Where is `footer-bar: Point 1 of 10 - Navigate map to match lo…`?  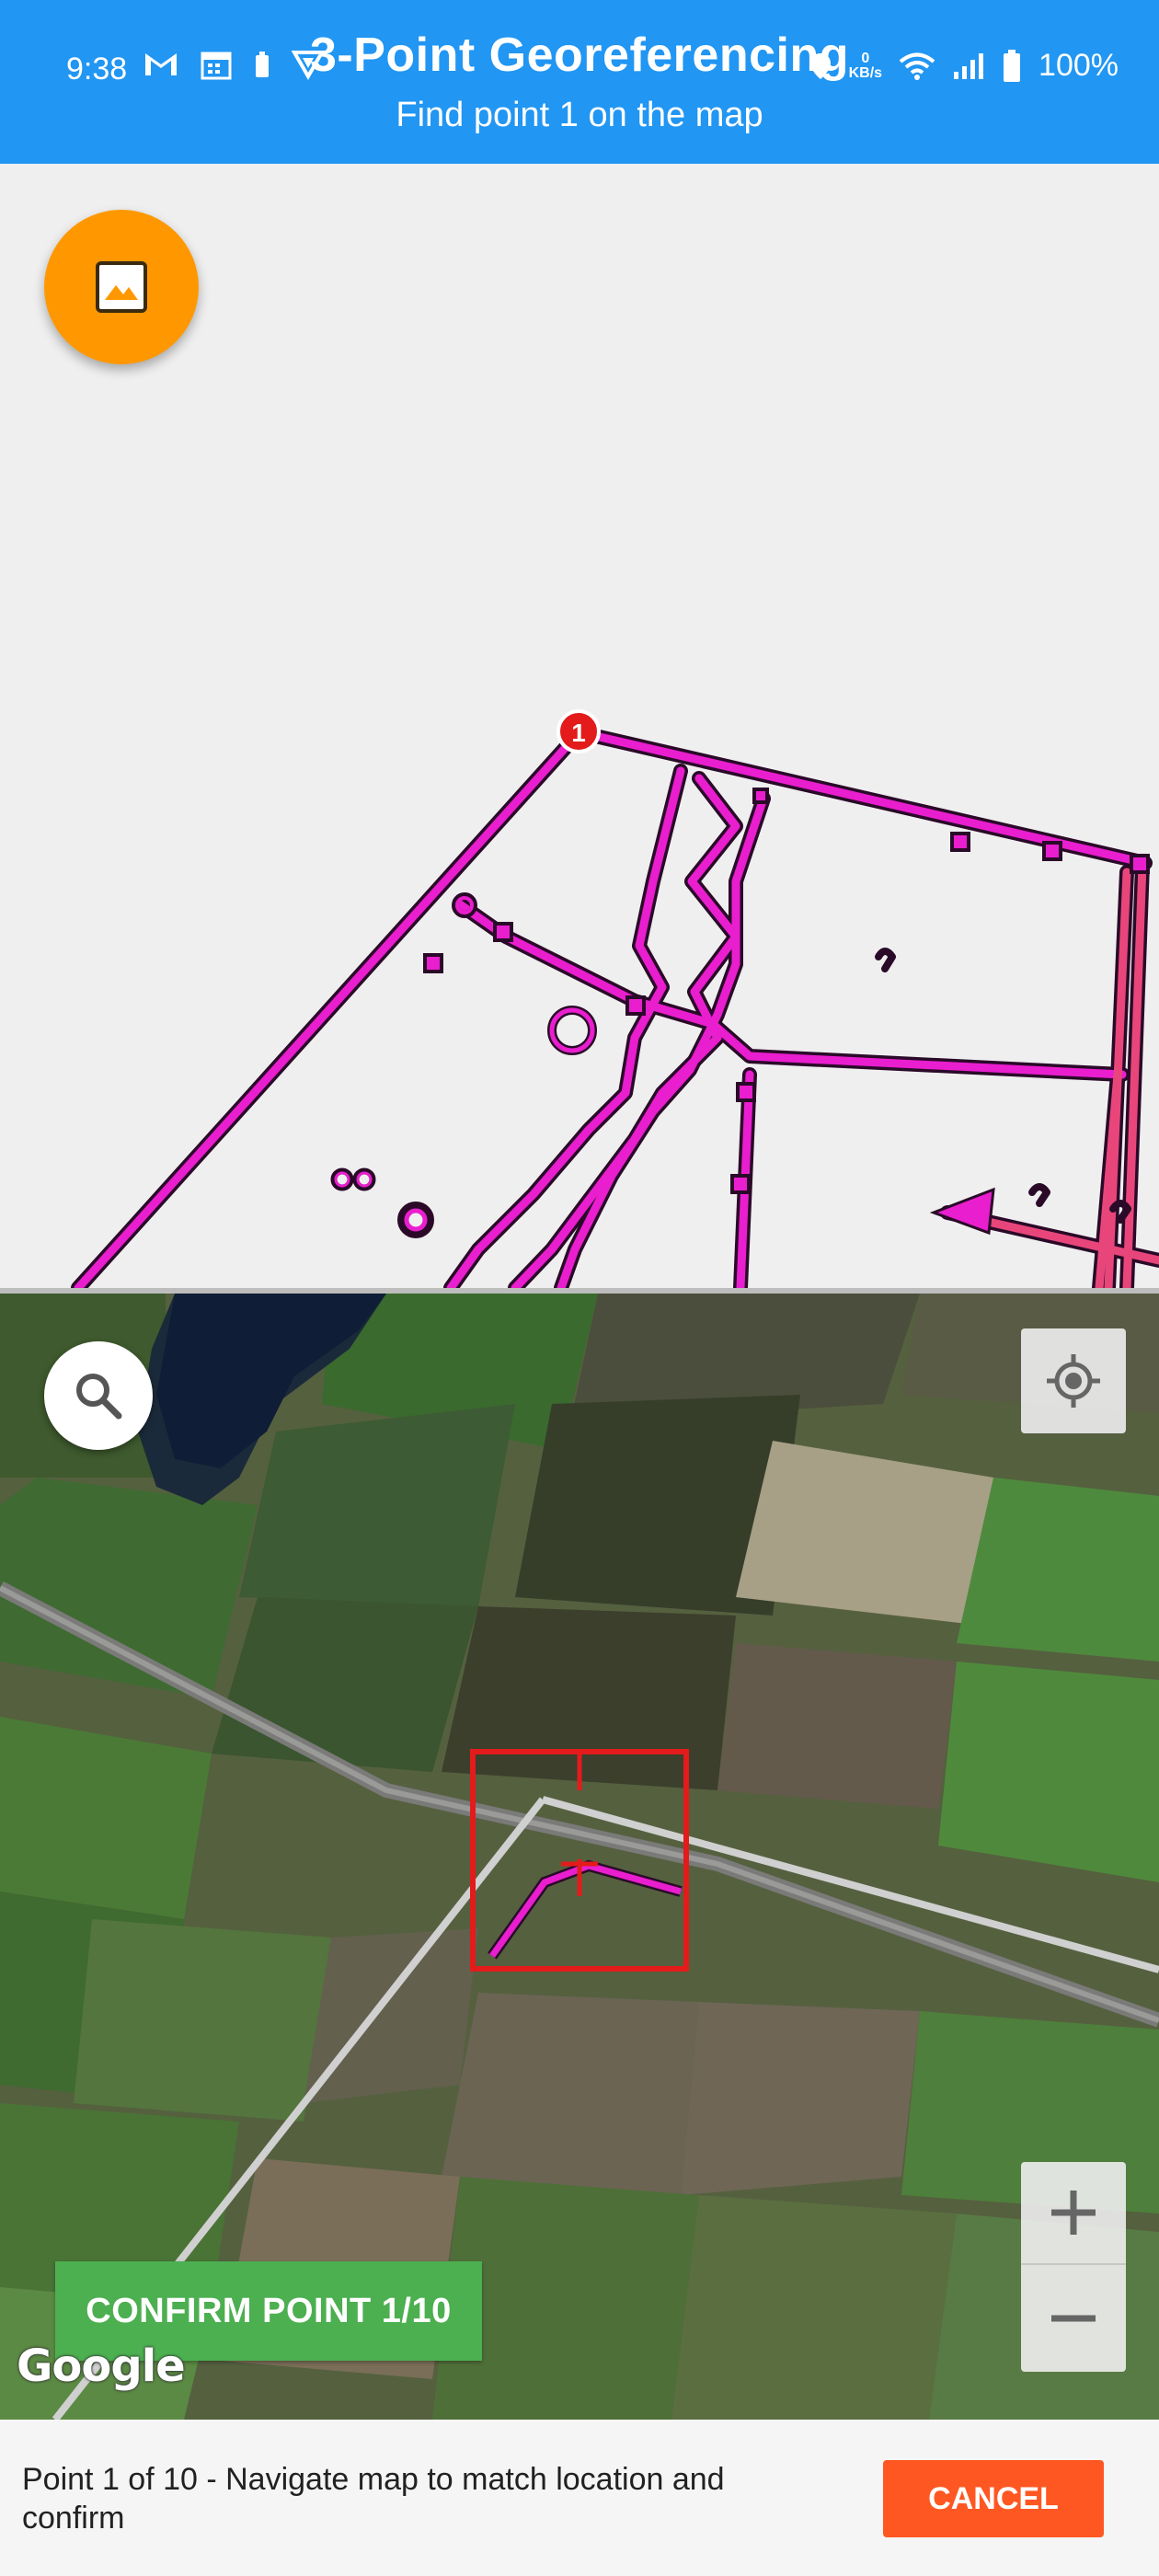
footer-bar: Point 1 of 10 - Navigate map to match lo… is located at coordinates (579, 2498).